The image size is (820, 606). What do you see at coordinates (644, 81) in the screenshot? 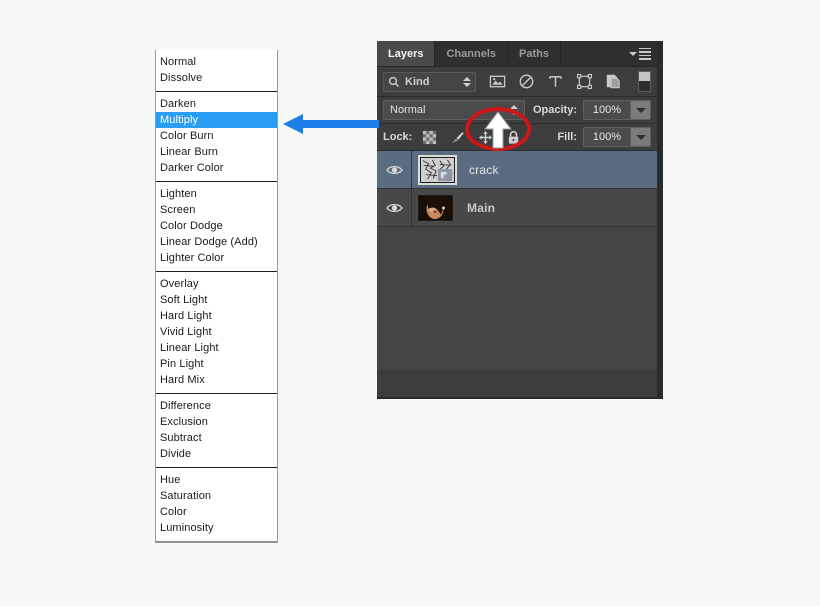
I see `filter-enable-toggle` at bounding box center [644, 81].